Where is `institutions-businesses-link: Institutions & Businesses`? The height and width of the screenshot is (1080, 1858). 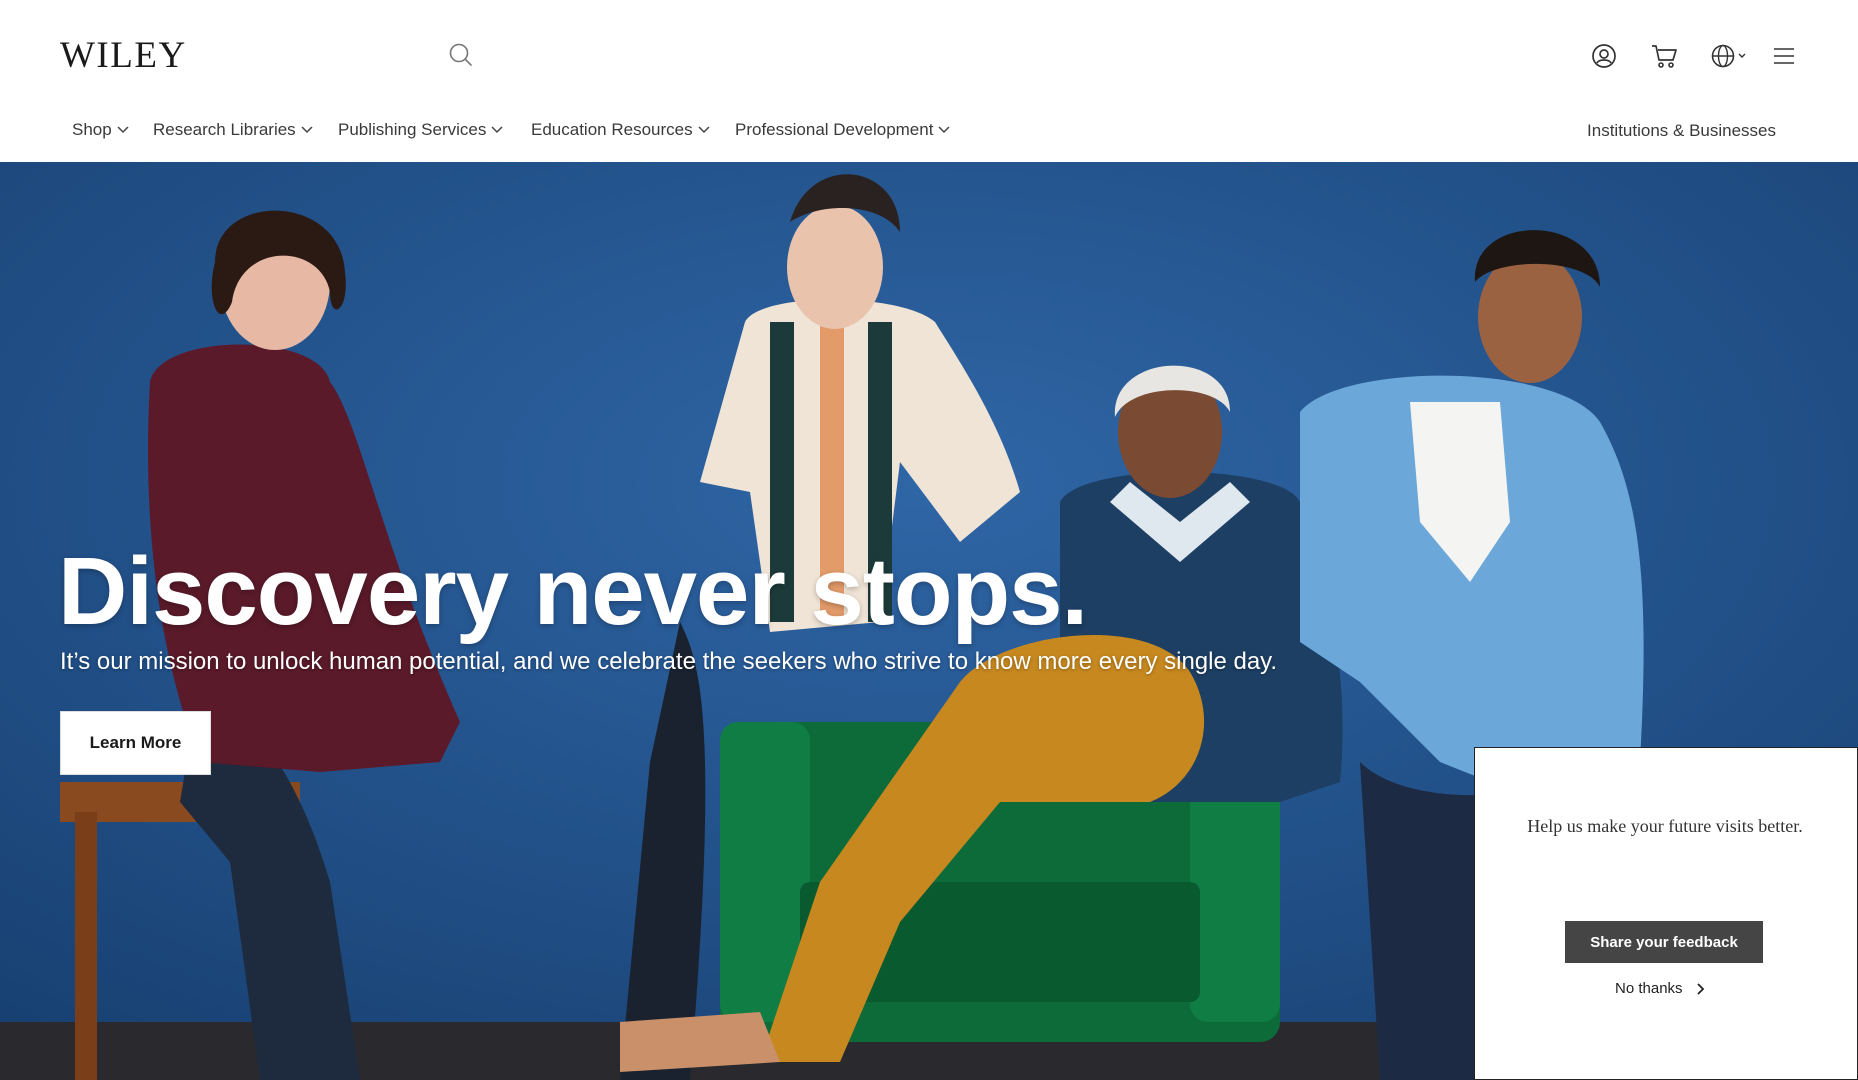
institutions-businesses-link: Institutions & Businesses is located at coordinates (1681, 131).